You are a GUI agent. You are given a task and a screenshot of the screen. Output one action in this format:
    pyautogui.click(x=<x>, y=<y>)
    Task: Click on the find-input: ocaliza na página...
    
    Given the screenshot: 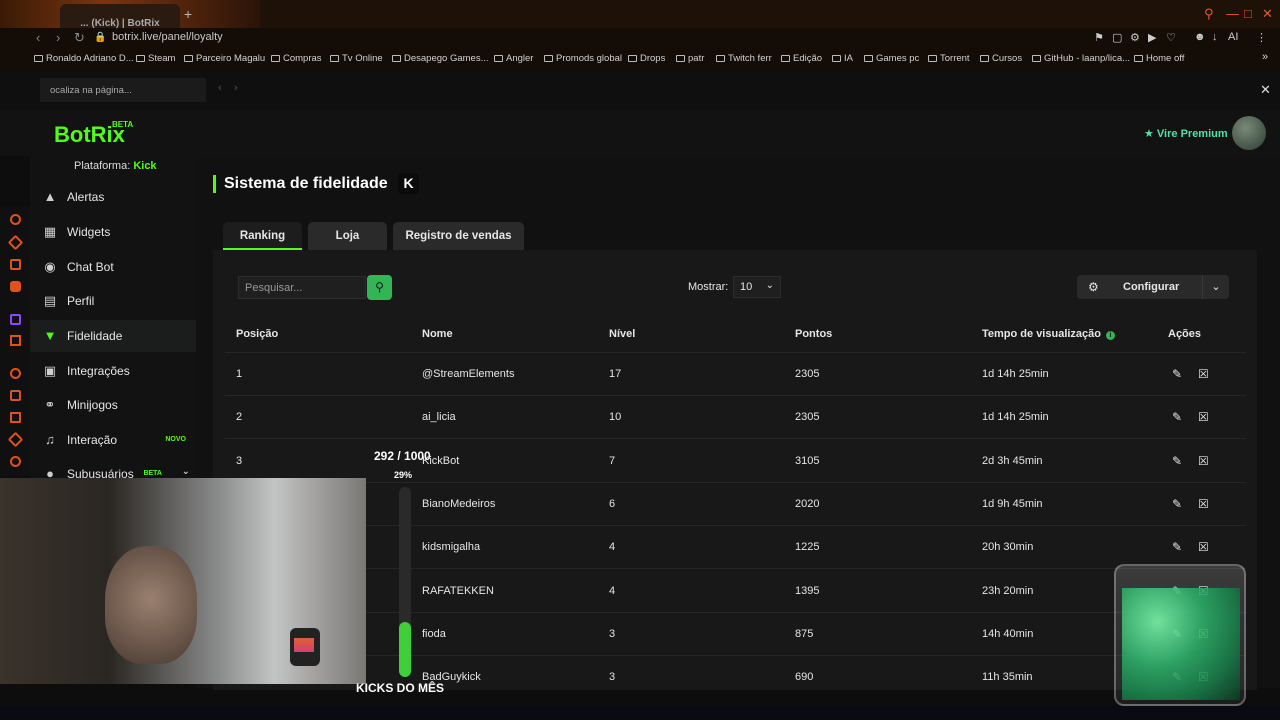 What is the action you would take?
    pyautogui.click(x=123, y=90)
    